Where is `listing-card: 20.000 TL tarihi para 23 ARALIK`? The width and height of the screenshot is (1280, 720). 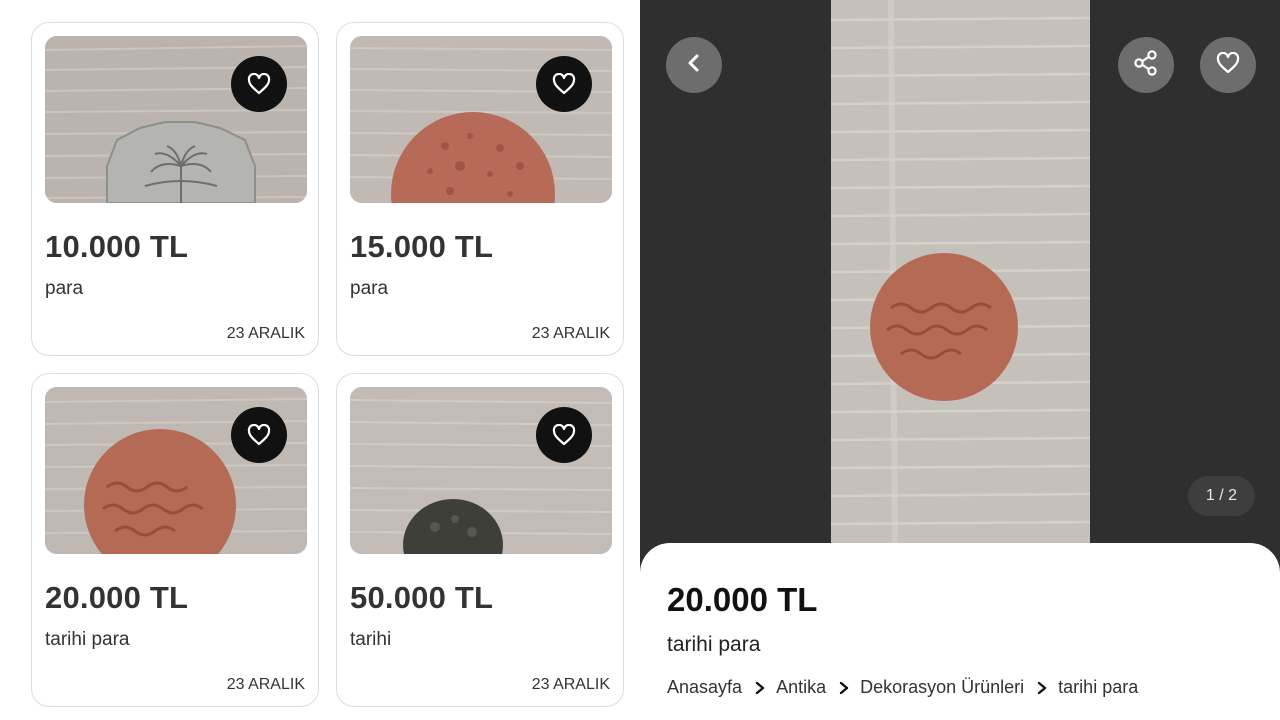
listing-card: 20.000 TL tarihi para 23 ARALIK is located at coordinates (175, 540).